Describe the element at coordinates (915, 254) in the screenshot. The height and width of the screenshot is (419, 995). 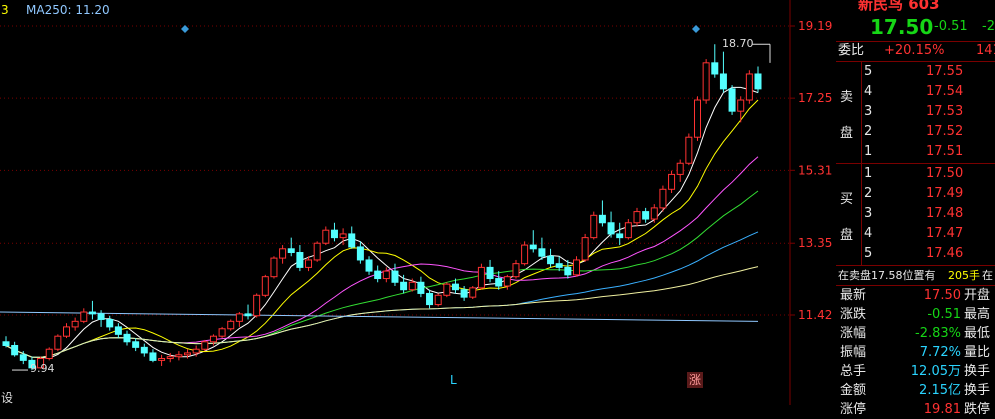
I see `bid-row: 5 17.46` at that location.